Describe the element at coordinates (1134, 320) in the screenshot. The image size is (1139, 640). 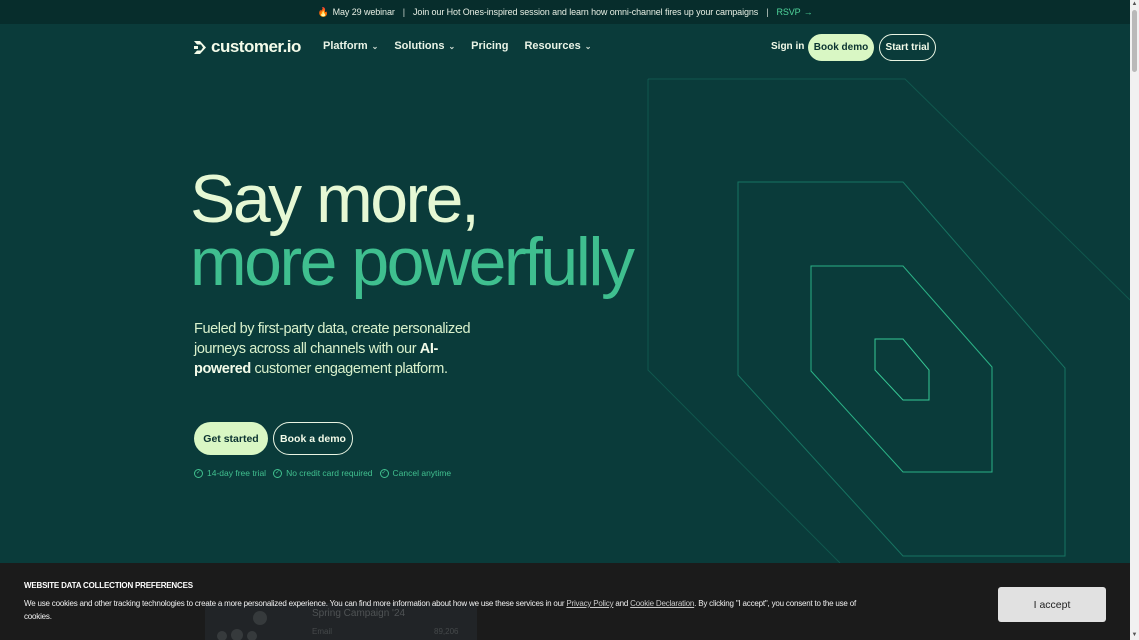
I see `scrollbar: ▲ ▼` at that location.